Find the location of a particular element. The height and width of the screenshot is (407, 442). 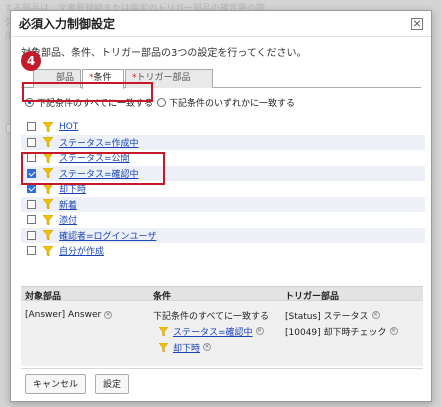

condition-link: ステータス=公開 is located at coordinates (94, 157).